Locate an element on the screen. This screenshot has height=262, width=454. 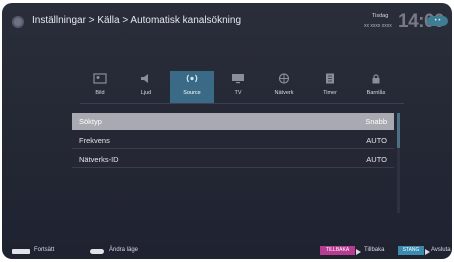
arrow-keys-icon is located at coordinates (97, 251).